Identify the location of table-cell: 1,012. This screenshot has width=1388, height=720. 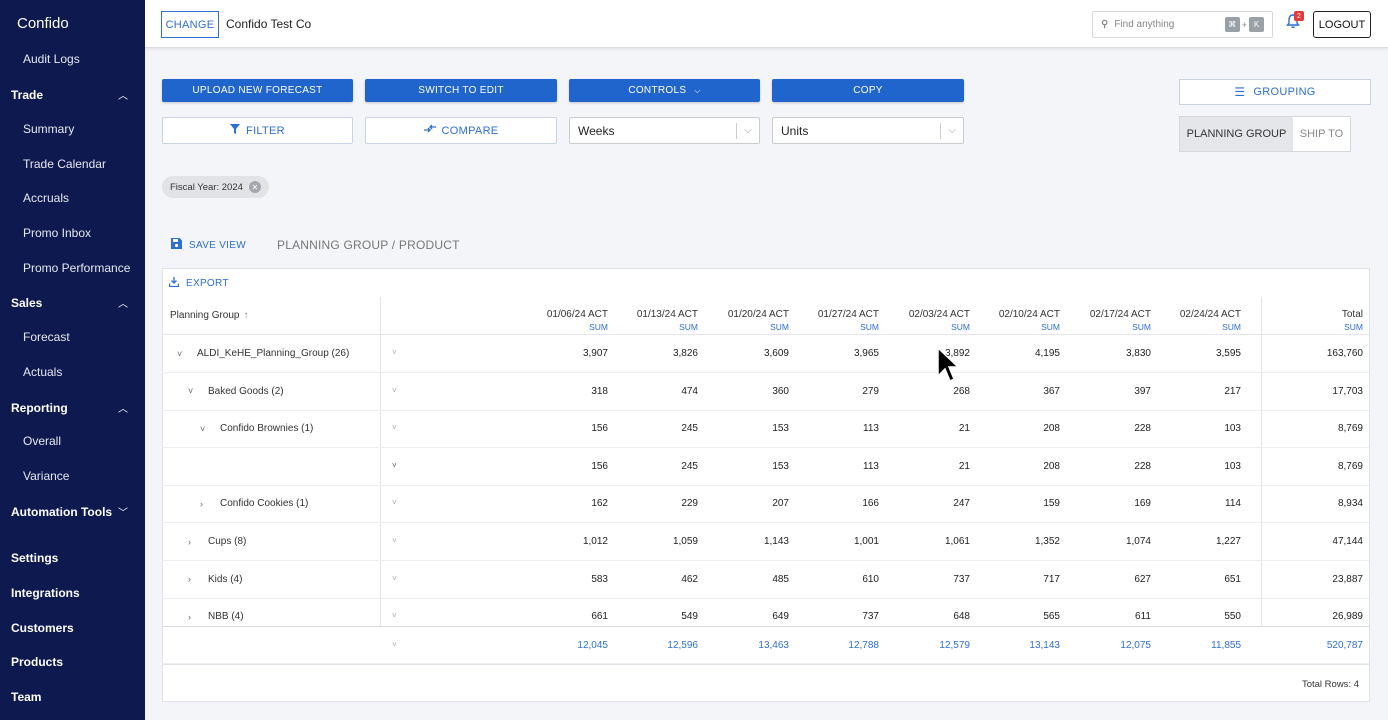
(568, 541).